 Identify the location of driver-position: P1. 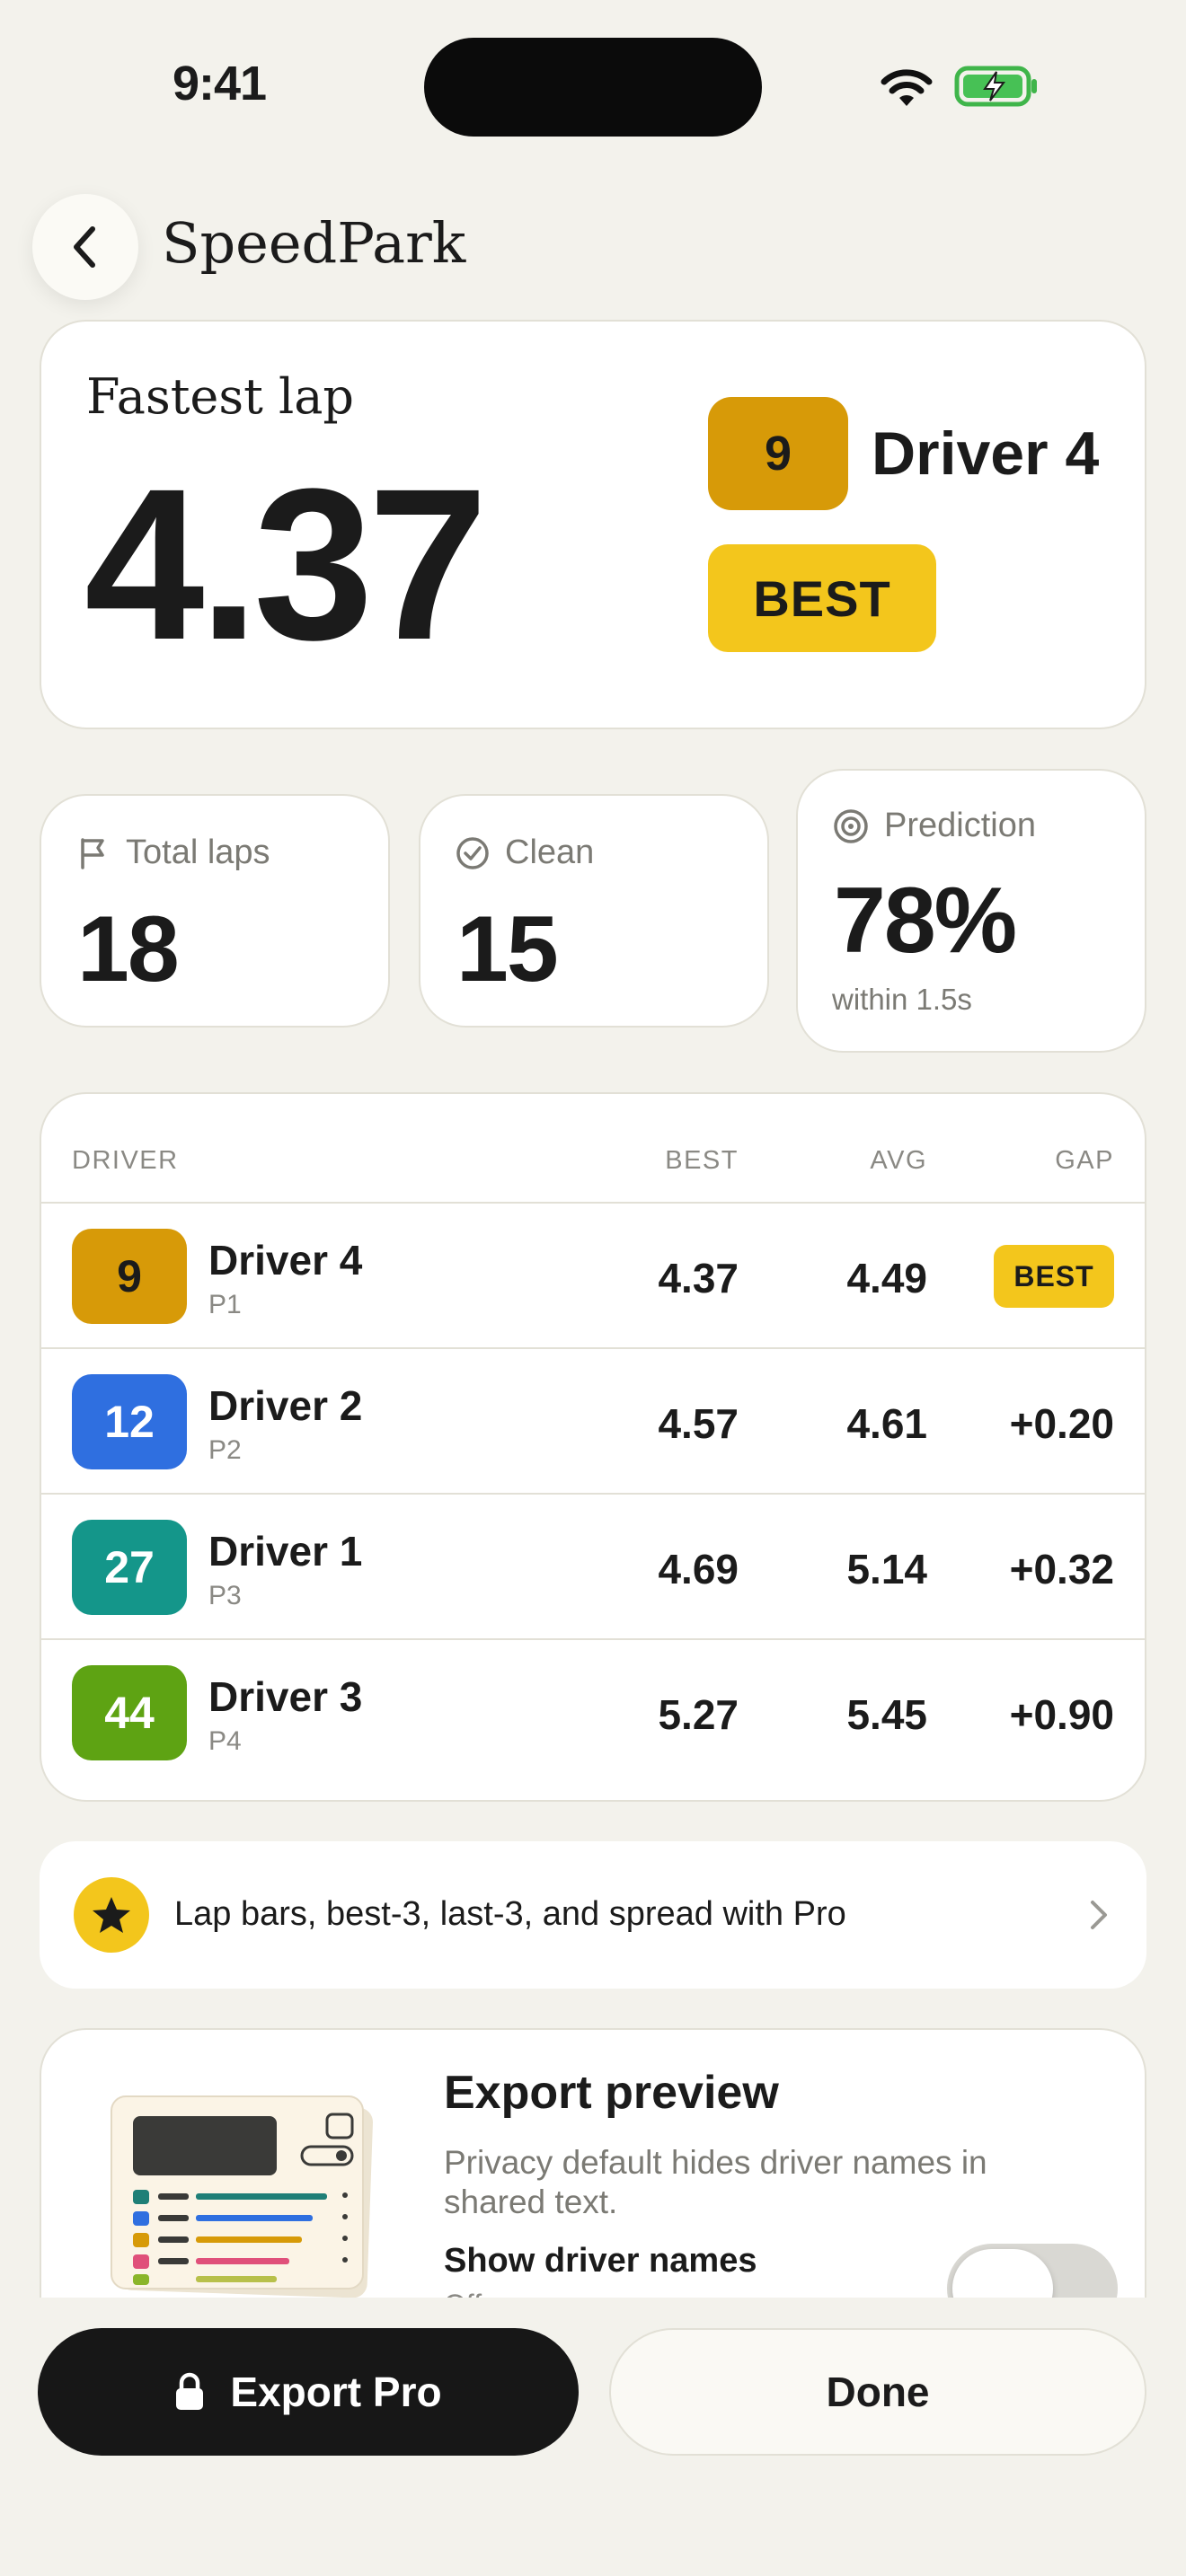
(225, 1304).